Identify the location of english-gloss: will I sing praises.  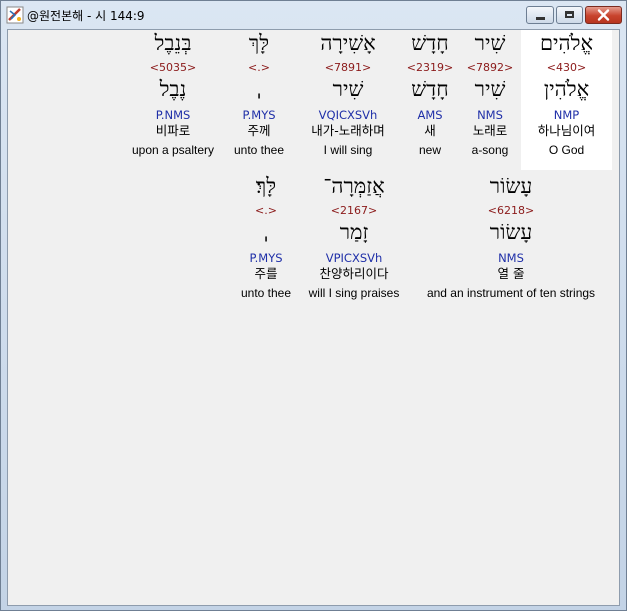
(354, 293).